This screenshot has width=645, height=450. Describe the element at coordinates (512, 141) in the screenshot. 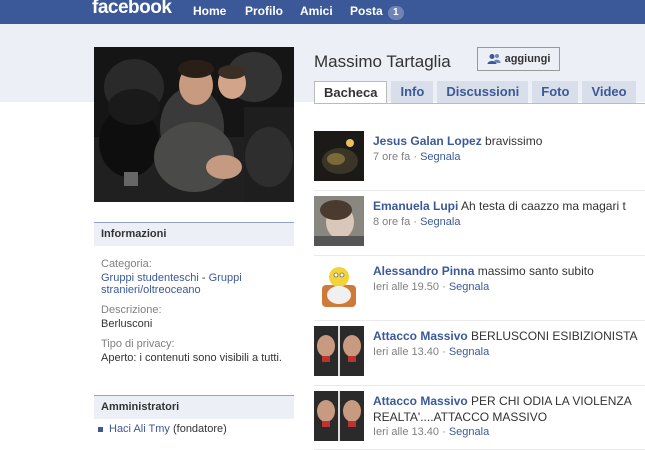

I see `post-message: bravissimo` at that location.